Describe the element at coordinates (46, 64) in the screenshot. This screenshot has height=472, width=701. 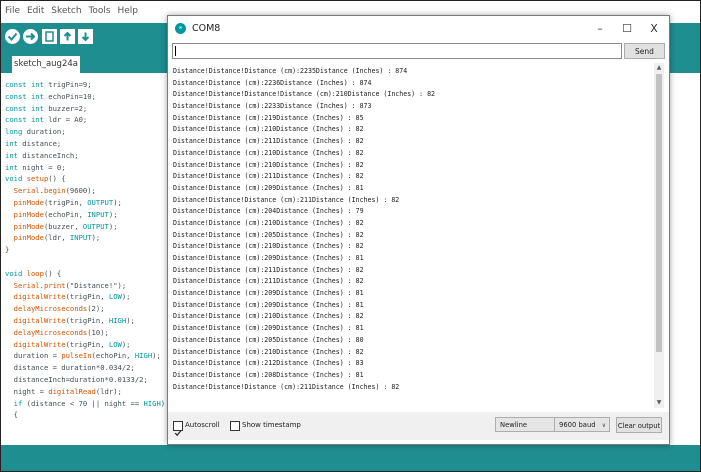
I see `tab-sketch: sketch_aug24a` at that location.